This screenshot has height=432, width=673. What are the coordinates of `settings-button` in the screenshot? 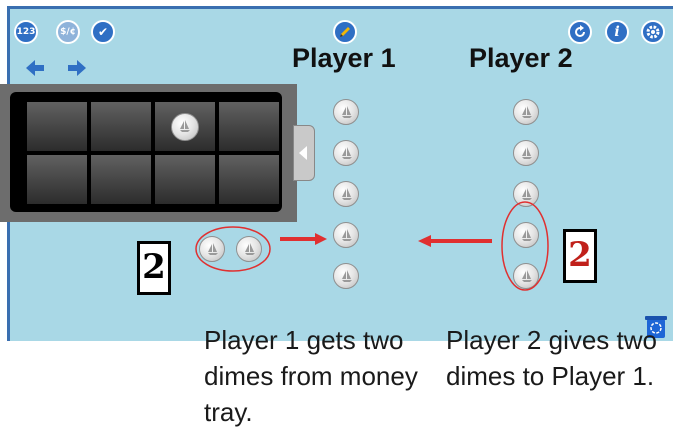 It's located at (653, 32).